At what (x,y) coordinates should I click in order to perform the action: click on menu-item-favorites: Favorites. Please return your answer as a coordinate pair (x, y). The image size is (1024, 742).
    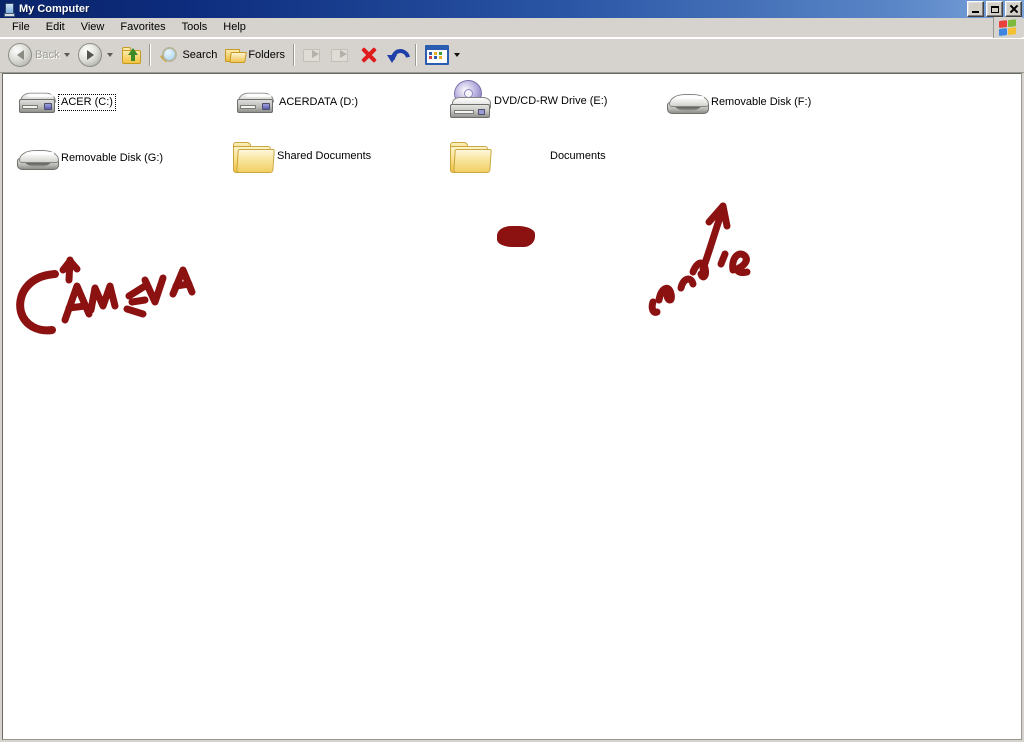
    Looking at the image, I should click on (142, 27).